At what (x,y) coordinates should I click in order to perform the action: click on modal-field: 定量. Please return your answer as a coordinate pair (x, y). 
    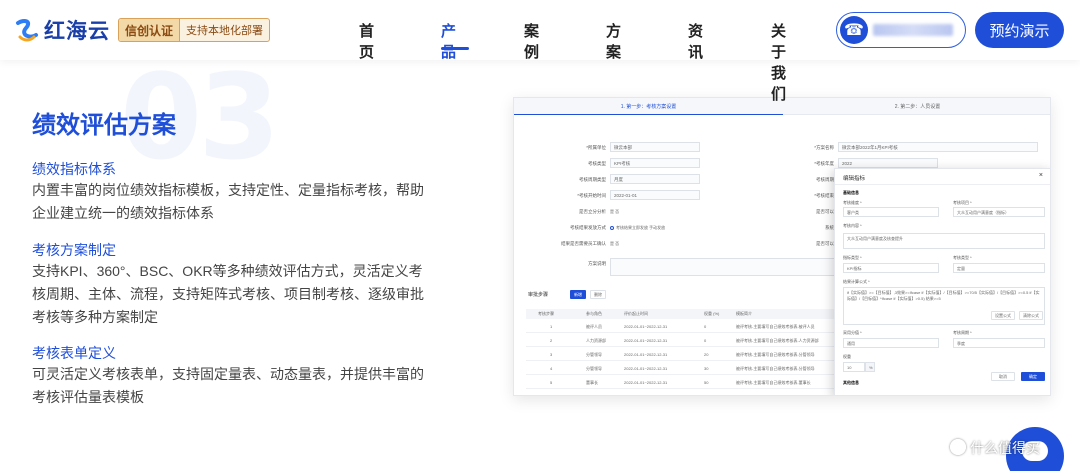
    Looking at the image, I should click on (999, 268).